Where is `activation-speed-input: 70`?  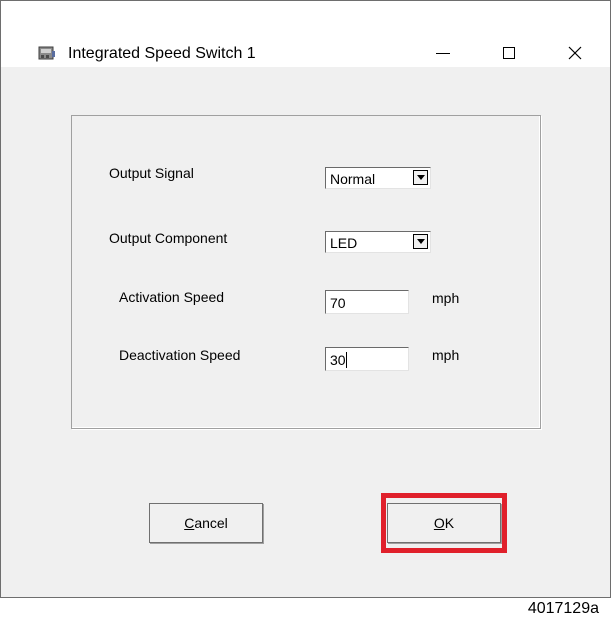
activation-speed-input: 70 is located at coordinates (367, 302).